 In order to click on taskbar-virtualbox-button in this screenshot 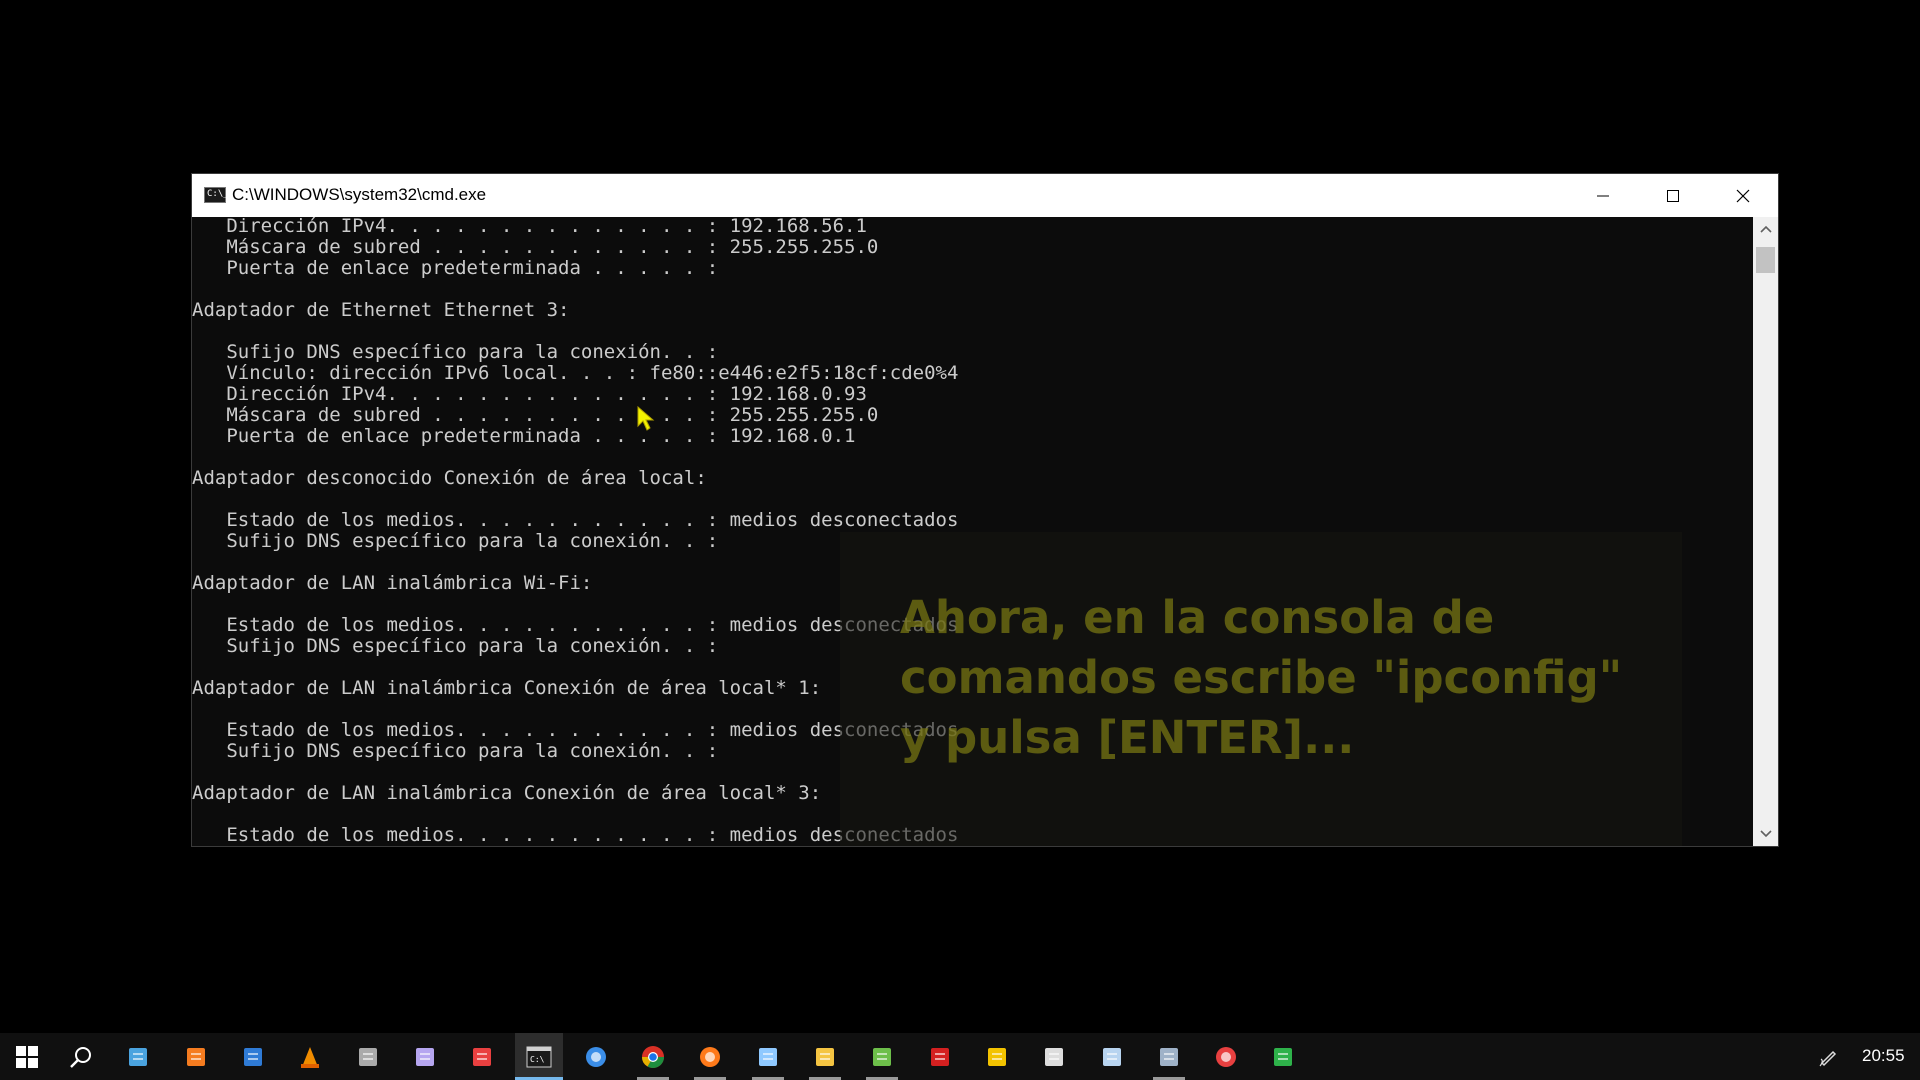, I will do `click(1112, 1056)`.